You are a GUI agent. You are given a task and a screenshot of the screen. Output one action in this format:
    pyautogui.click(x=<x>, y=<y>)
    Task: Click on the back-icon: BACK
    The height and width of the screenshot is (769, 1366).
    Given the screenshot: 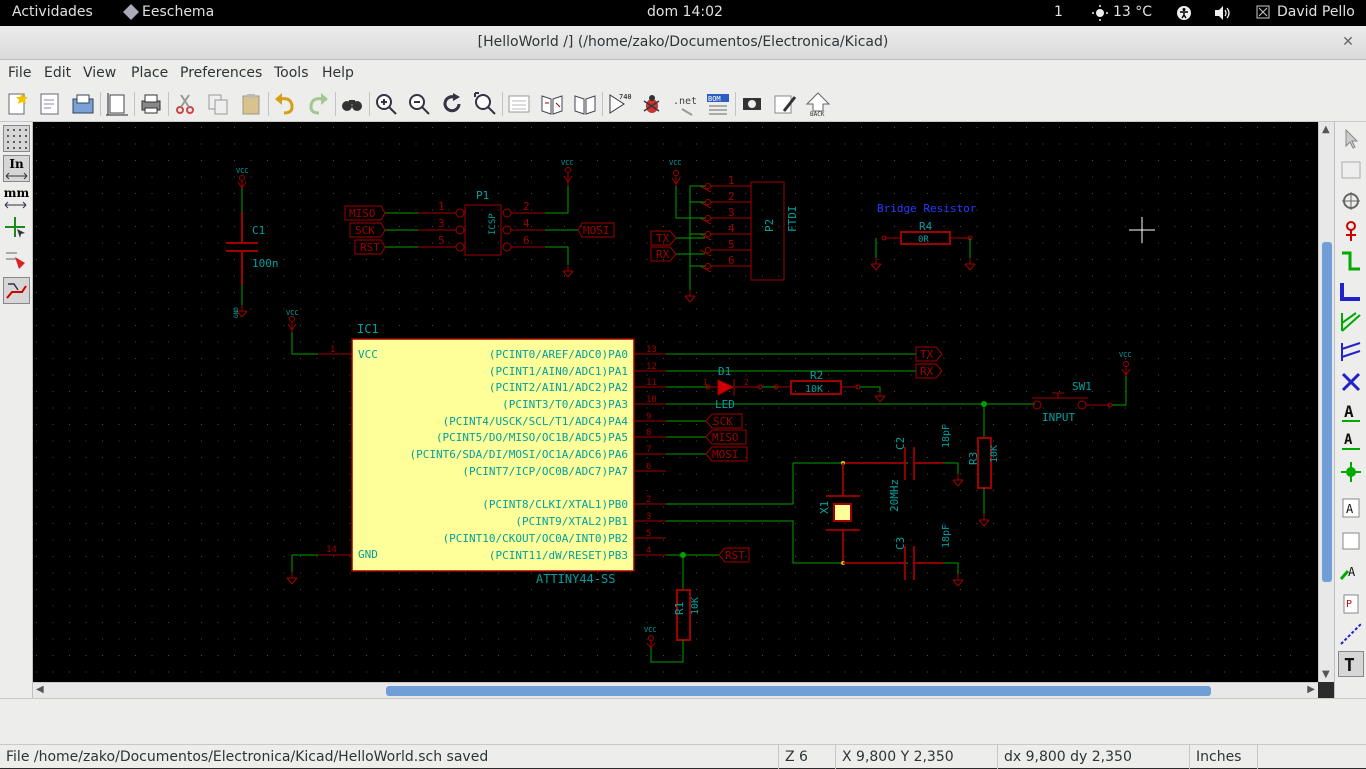 What is the action you would take?
    pyautogui.click(x=818, y=104)
    